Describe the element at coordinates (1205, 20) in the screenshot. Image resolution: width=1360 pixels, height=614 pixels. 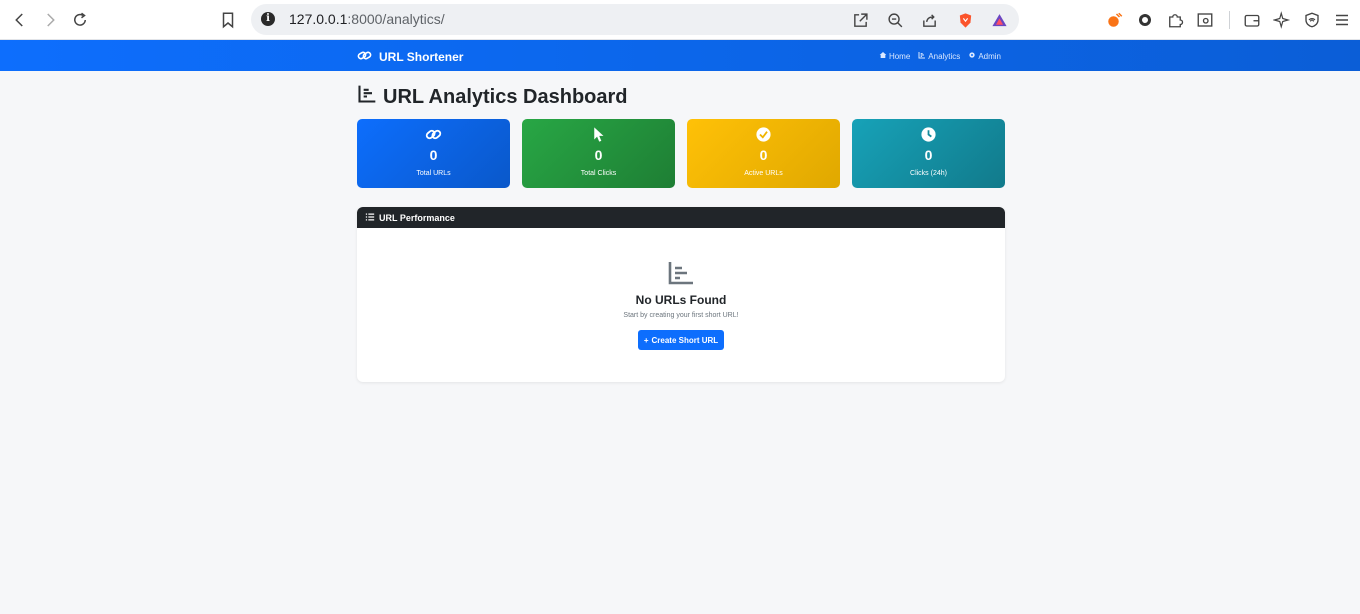
I see `reader-icon` at that location.